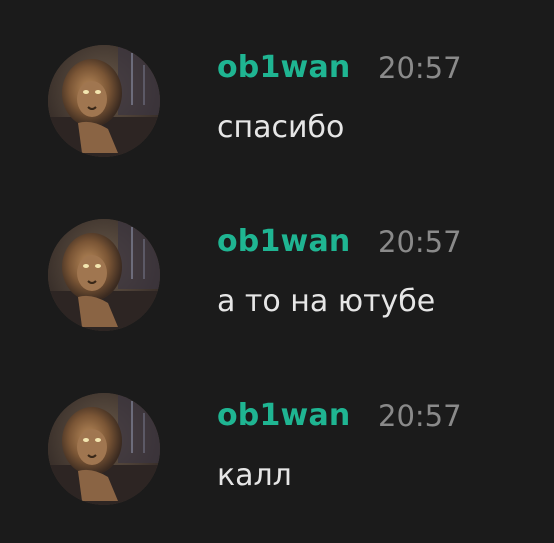 The image size is (554, 543). What do you see at coordinates (281, 127) in the screenshot?
I see `message-text: спасибо` at bounding box center [281, 127].